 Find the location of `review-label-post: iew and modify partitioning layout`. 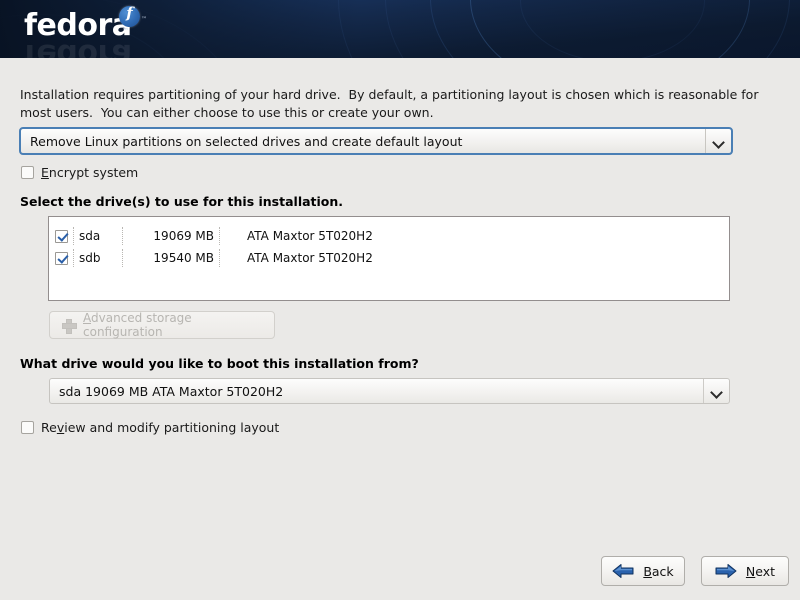

review-label-post: iew and modify partitioning layout is located at coordinates (172, 427).